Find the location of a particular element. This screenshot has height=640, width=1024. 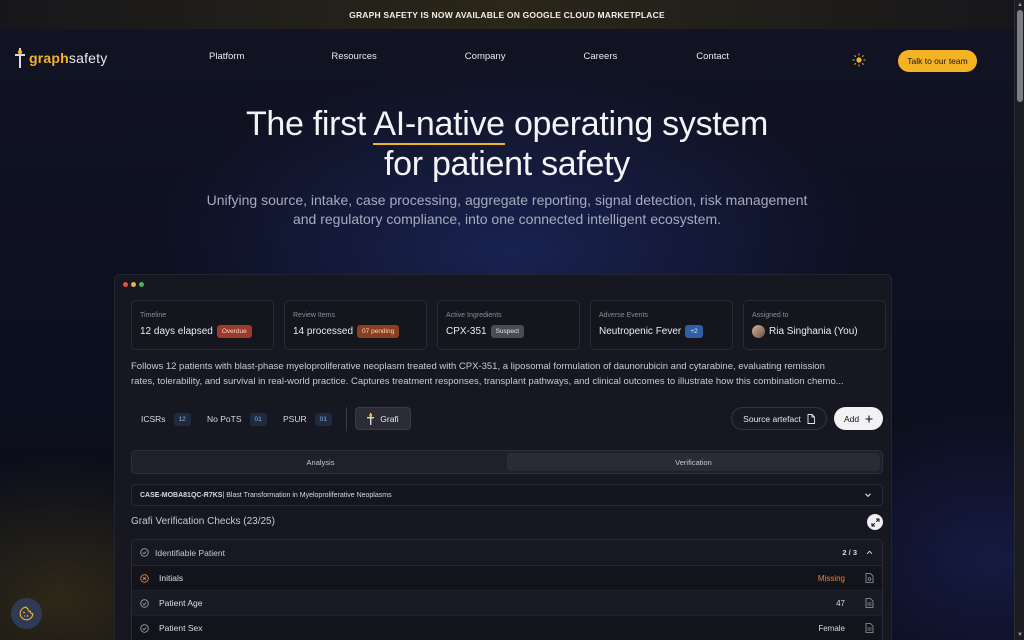

status-badge: Suspect is located at coordinates (507, 331).